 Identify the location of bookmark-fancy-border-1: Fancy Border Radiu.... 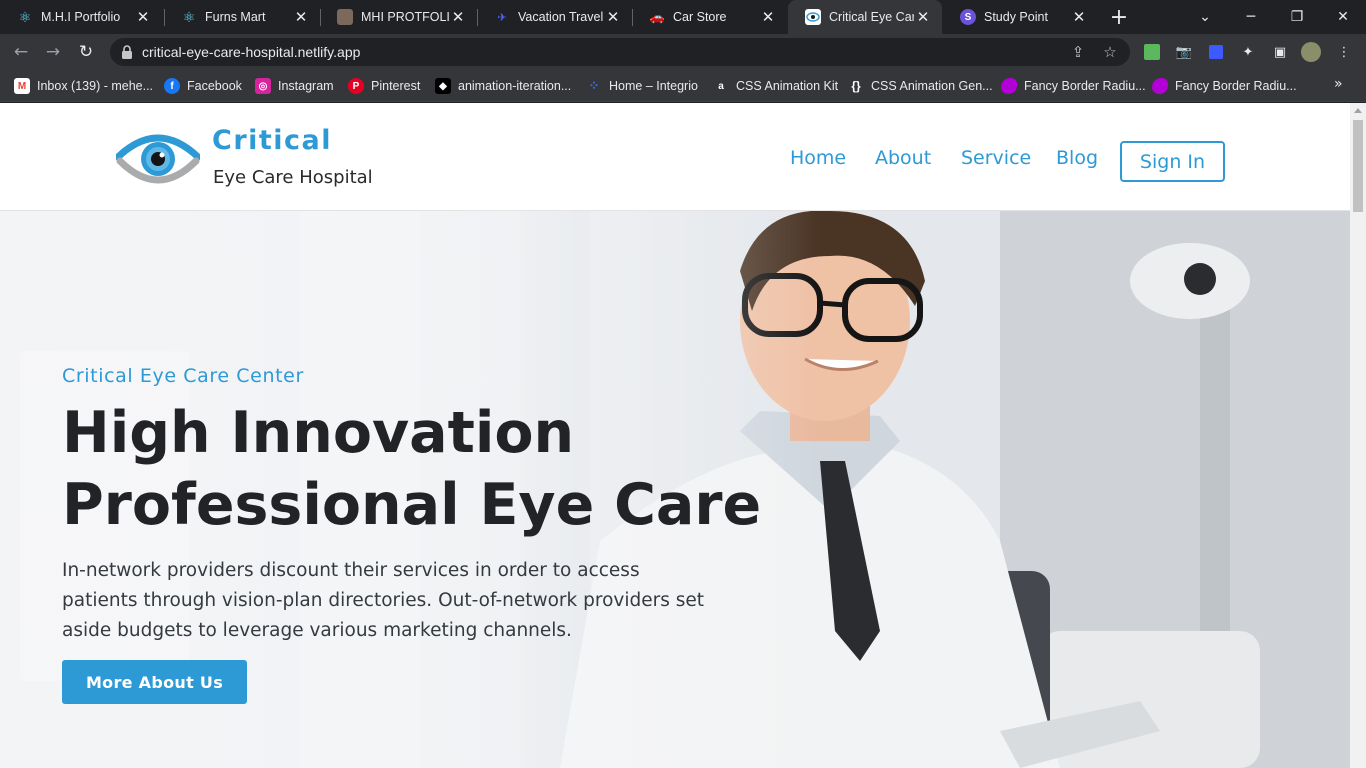
(1073, 86).